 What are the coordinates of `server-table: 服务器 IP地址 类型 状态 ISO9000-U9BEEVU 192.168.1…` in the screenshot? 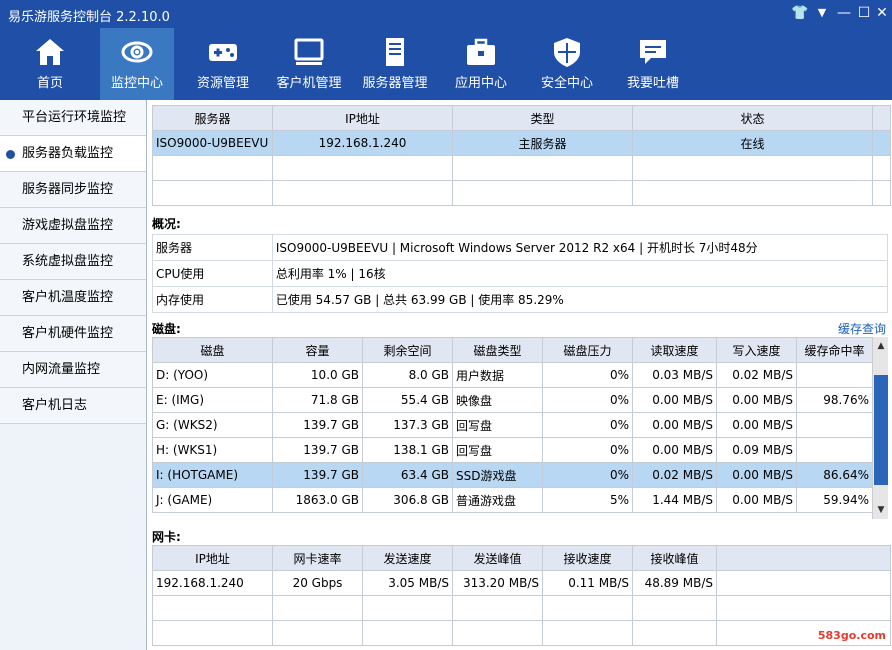 It's located at (521, 155).